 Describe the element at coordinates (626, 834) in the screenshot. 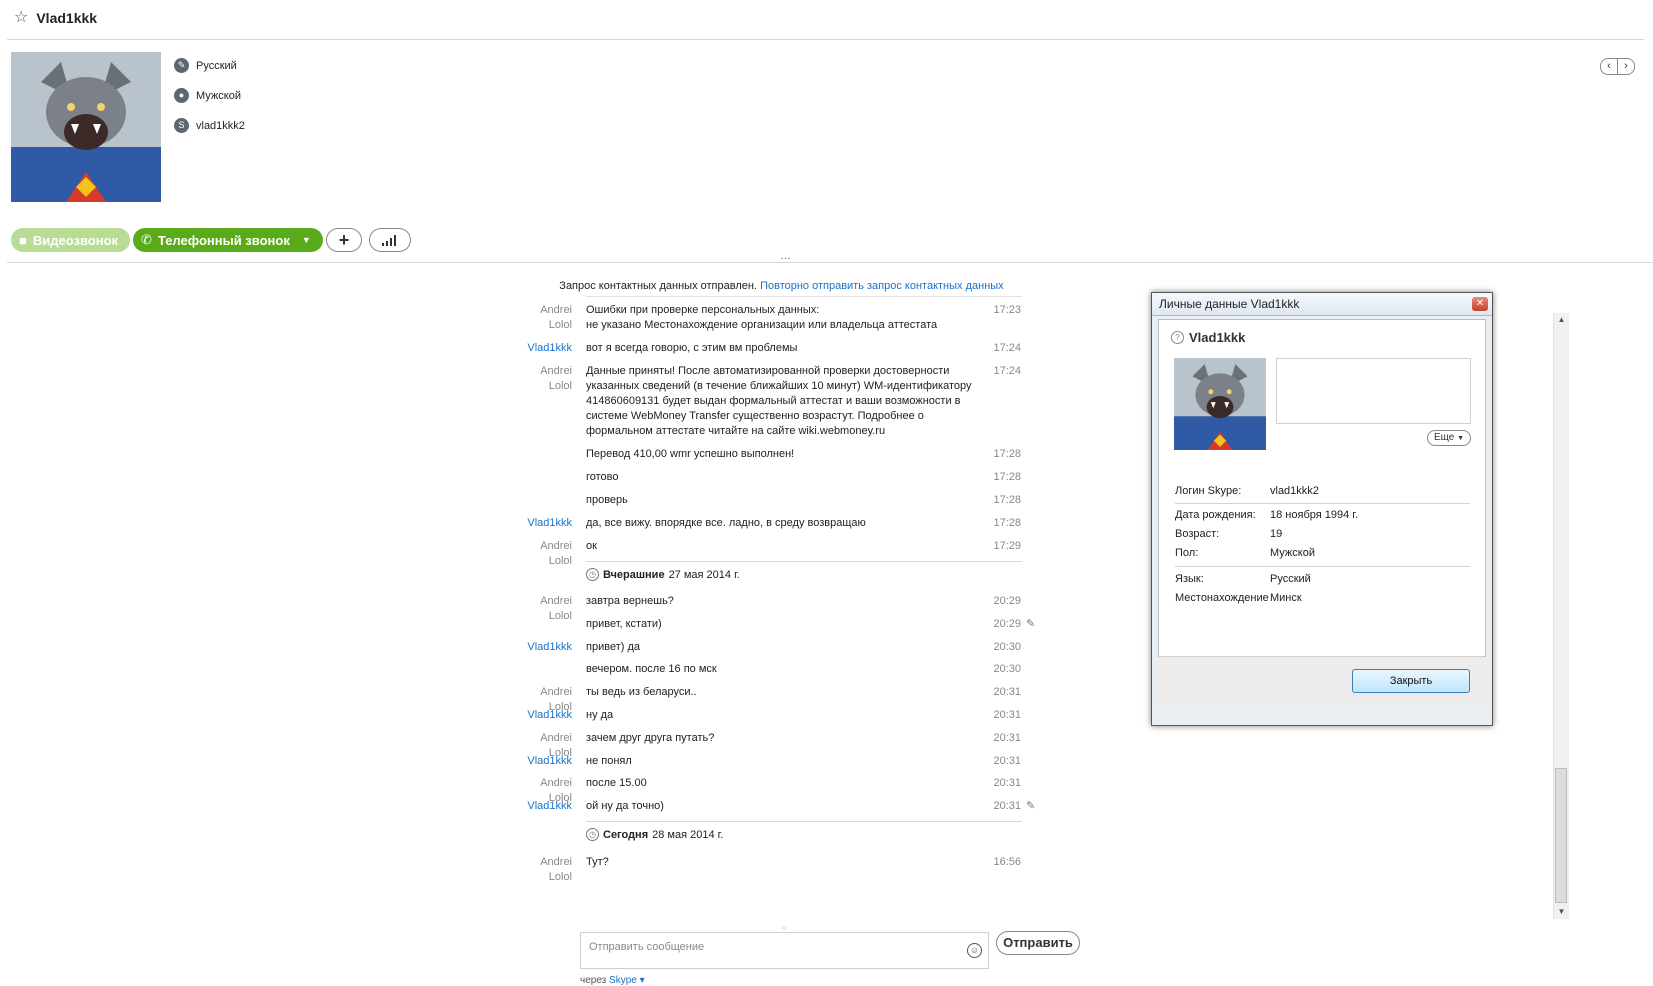

I see `day-label: Сегодня` at that location.